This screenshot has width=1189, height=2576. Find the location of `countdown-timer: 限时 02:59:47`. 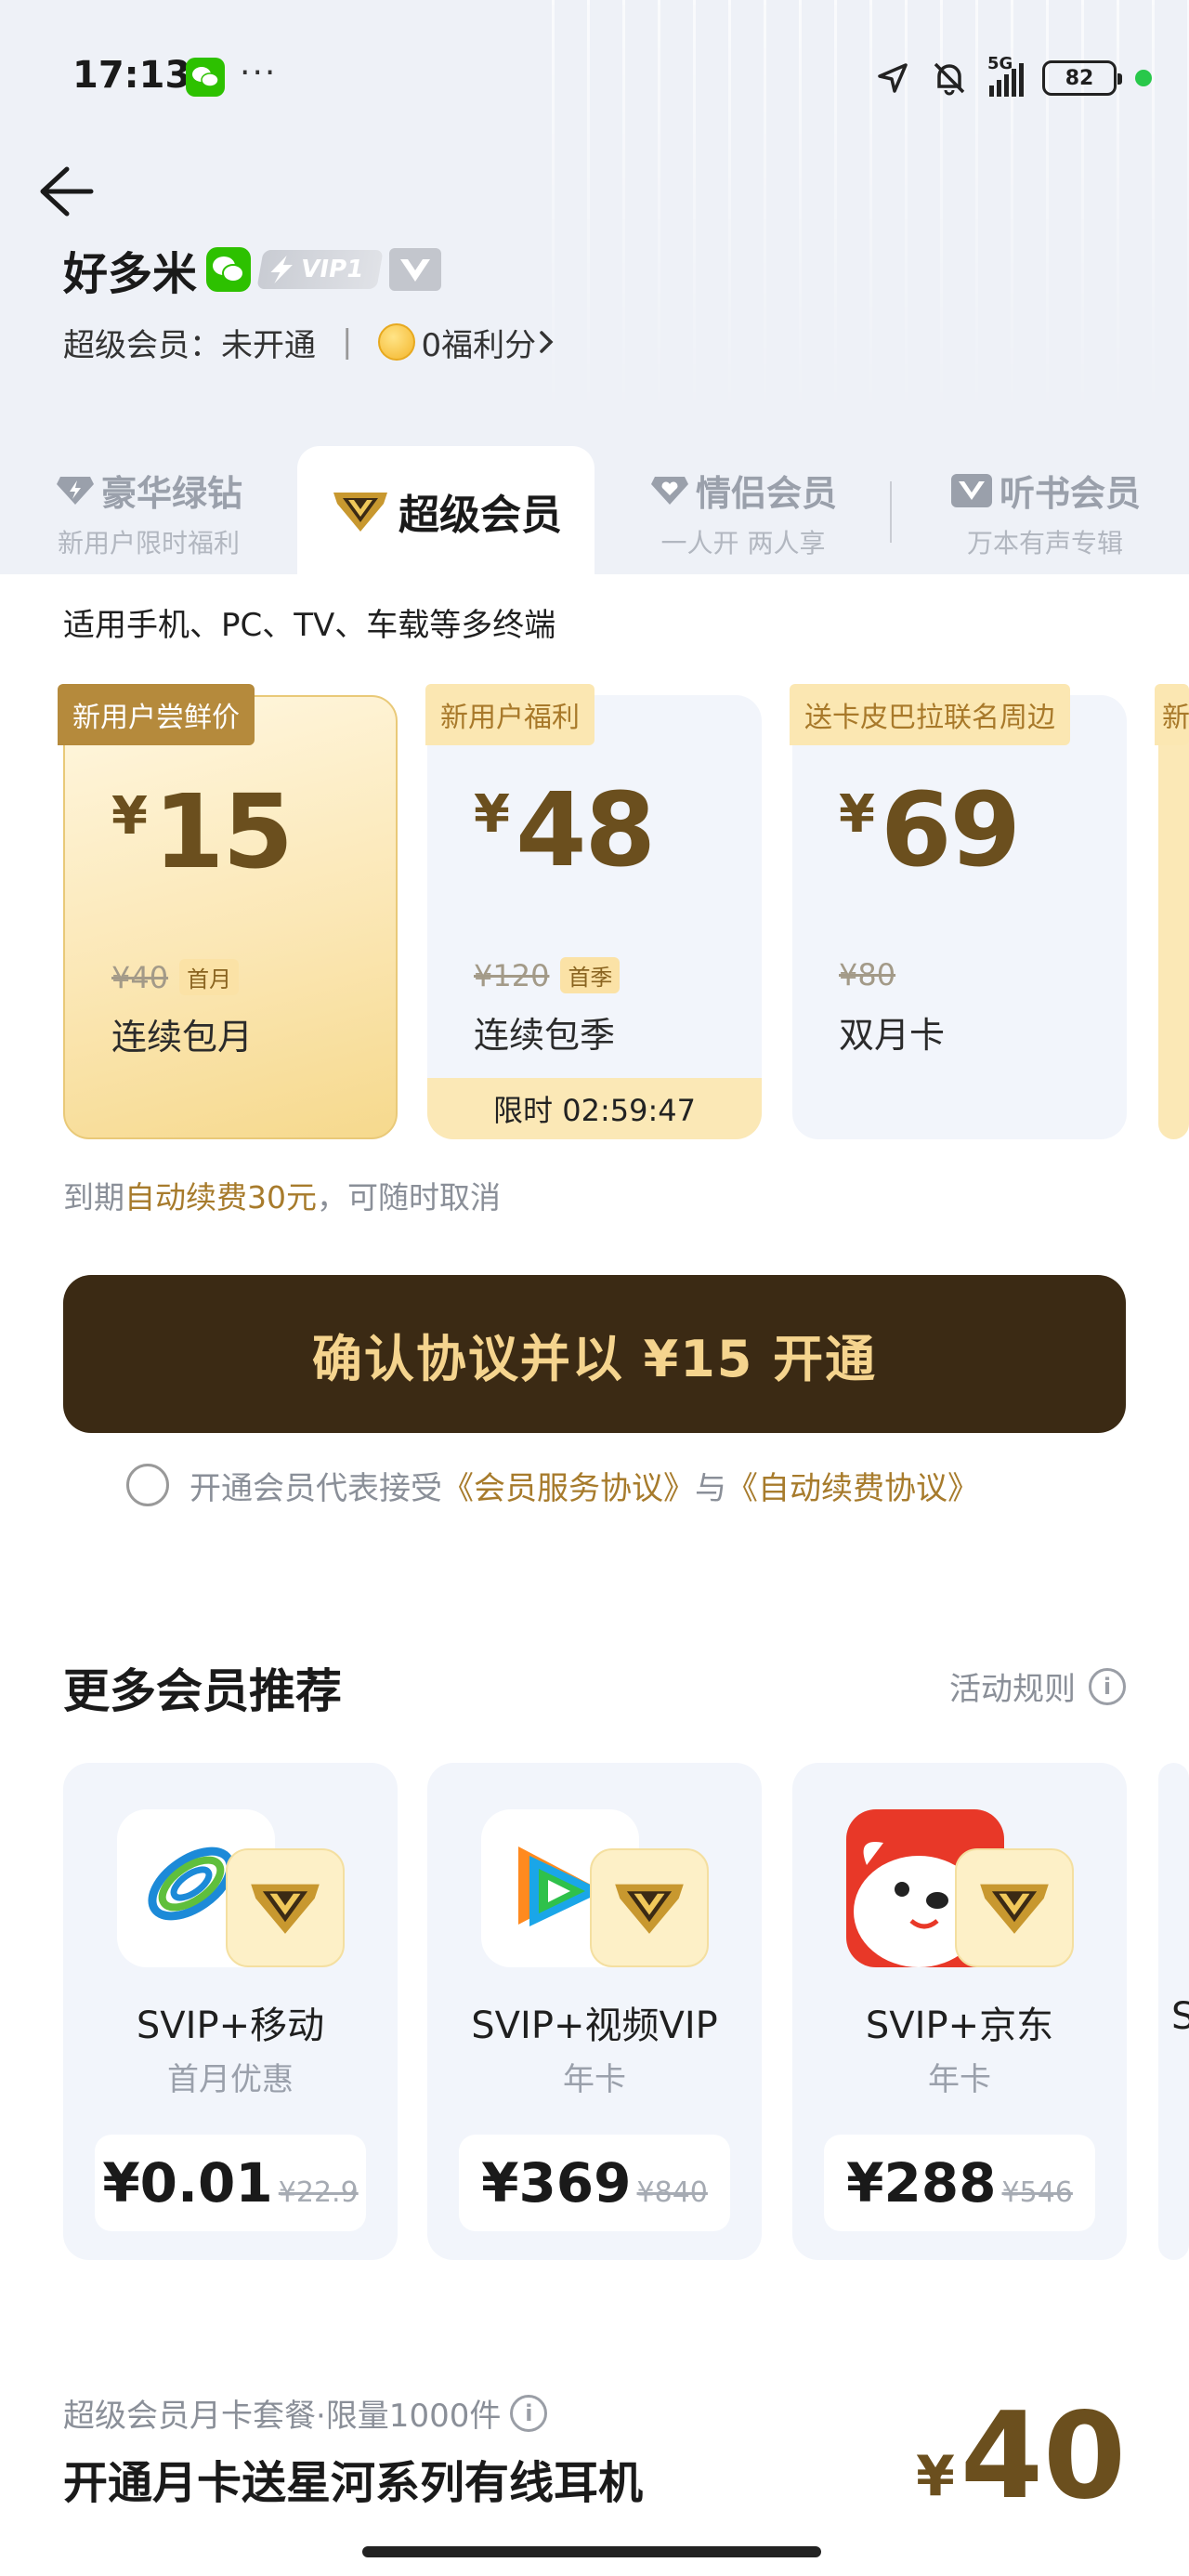

countdown-timer: 限时 02:59:47 is located at coordinates (594, 1108).